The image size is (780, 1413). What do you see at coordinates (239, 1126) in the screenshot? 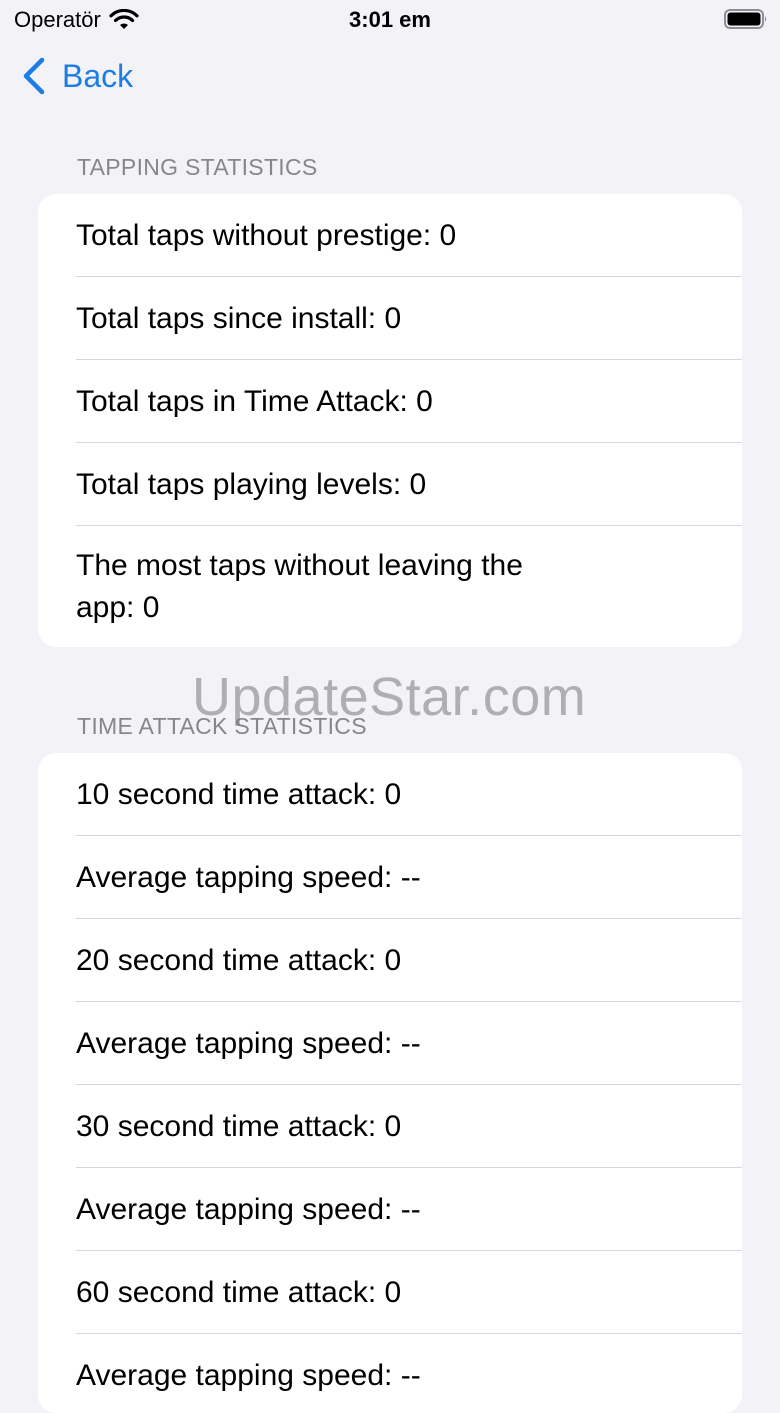
I see `stat-label: 30 second time attack: 0` at bounding box center [239, 1126].